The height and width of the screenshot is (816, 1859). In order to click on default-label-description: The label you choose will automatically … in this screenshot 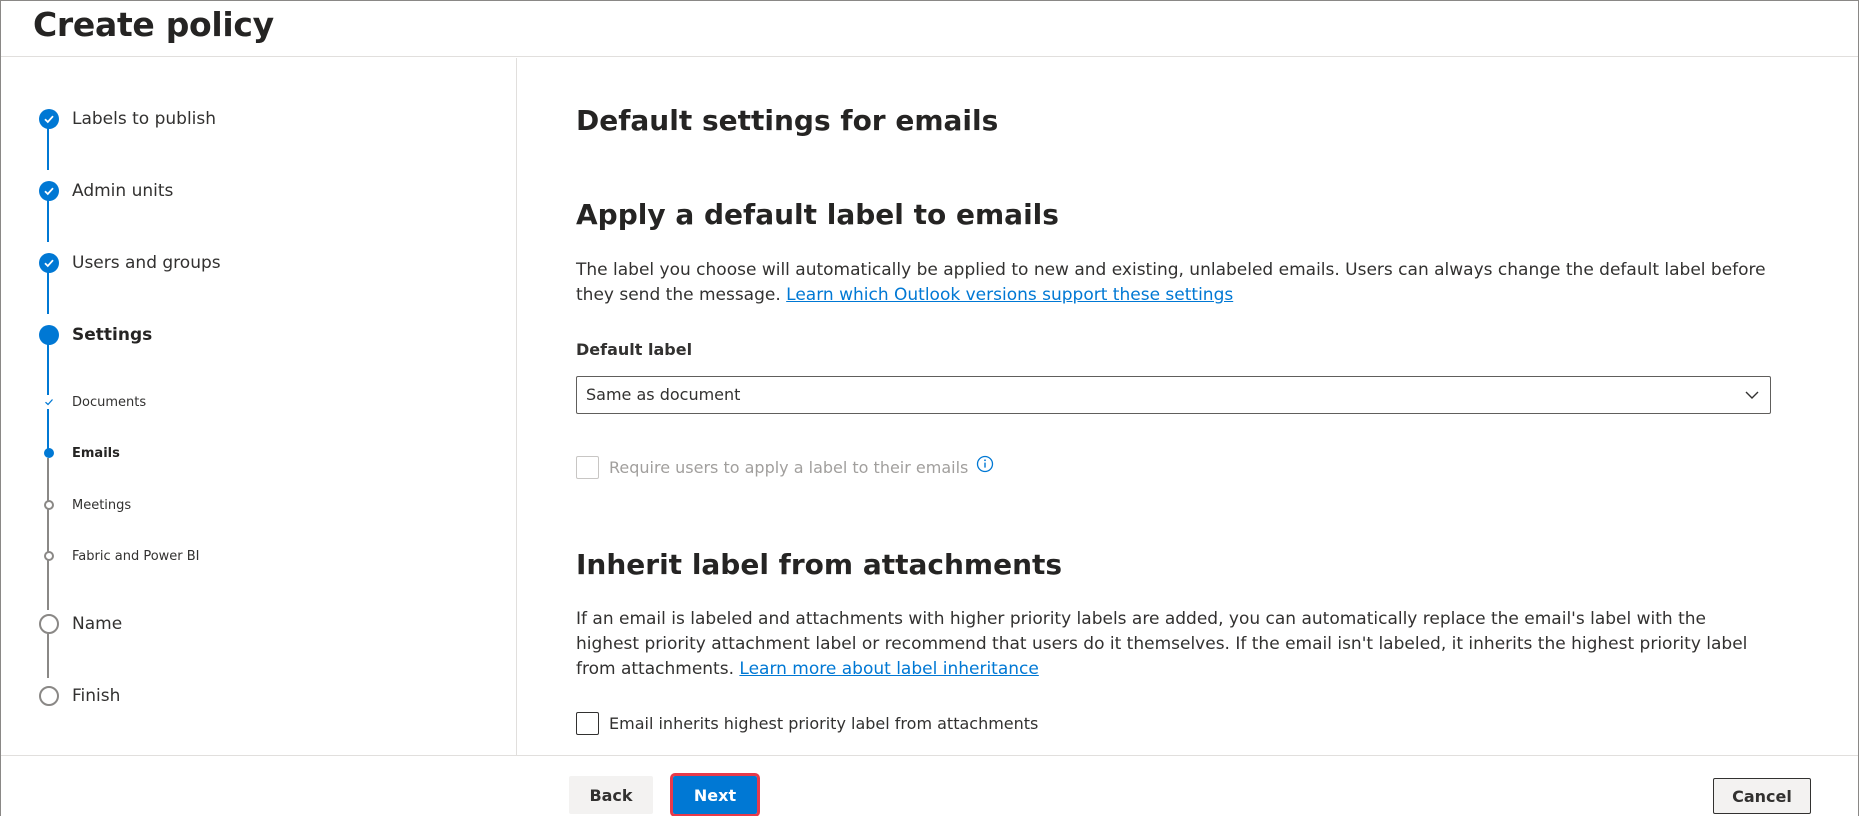, I will do `click(1171, 283)`.